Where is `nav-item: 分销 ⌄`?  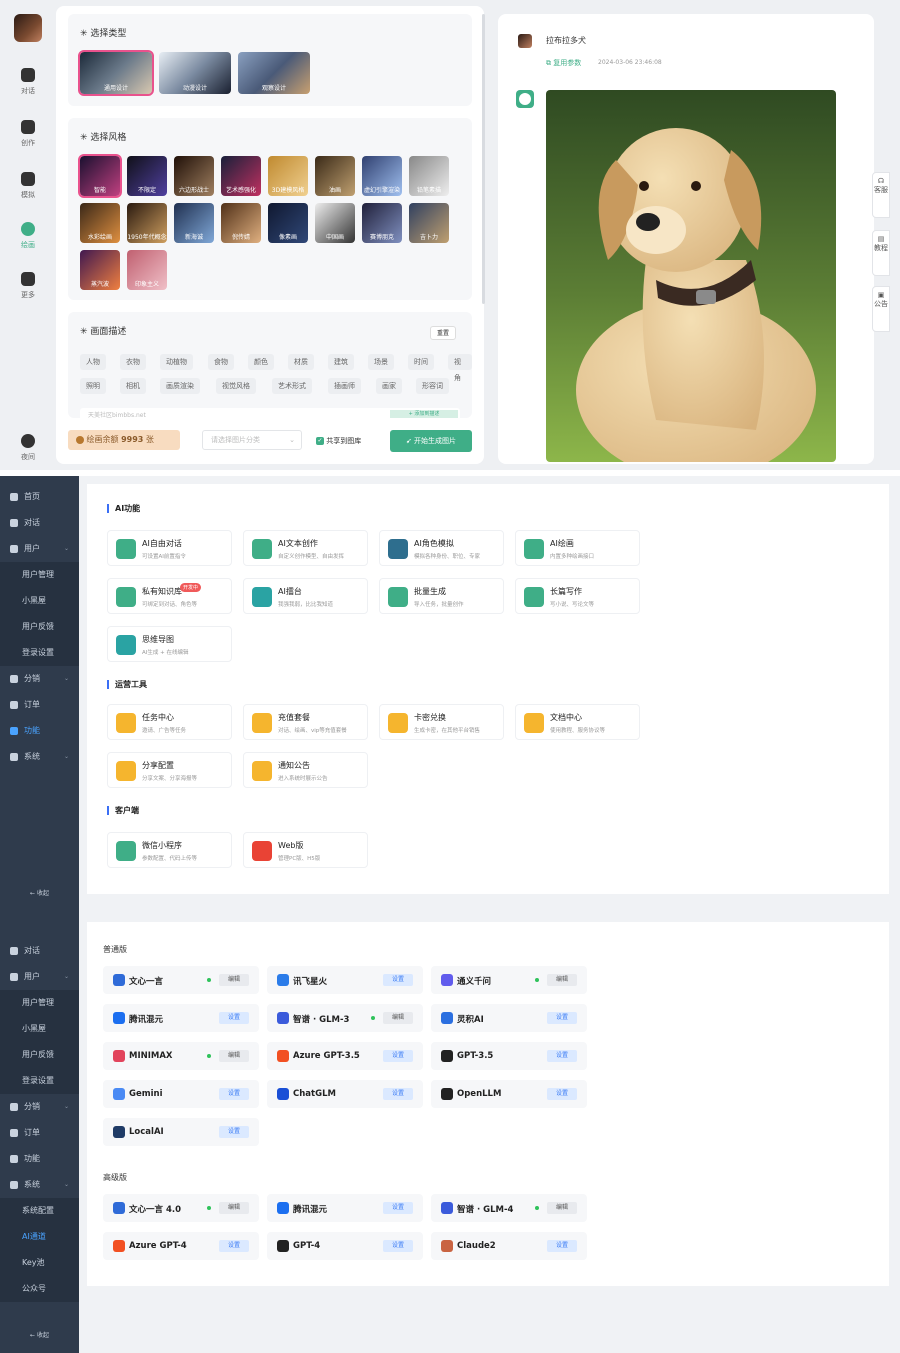
nav-item: 分销 ⌄ is located at coordinates (39, 679).